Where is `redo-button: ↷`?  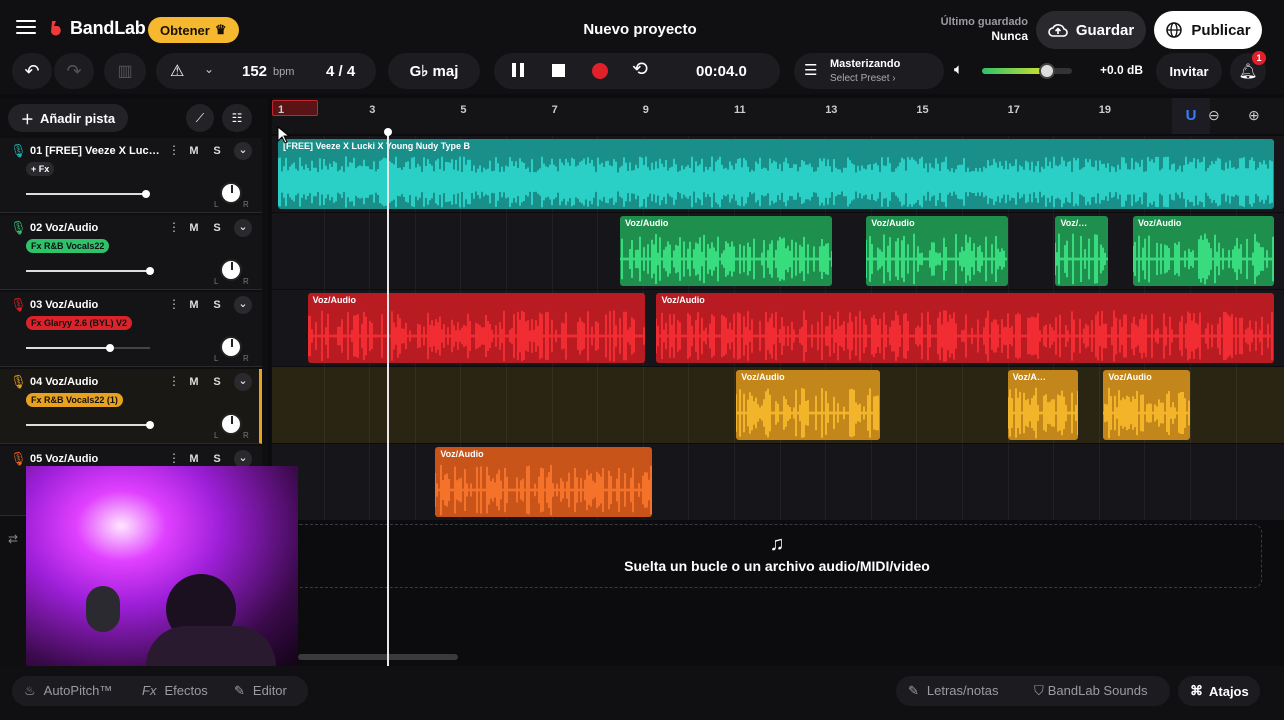 redo-button: ↷ is located at coordinates (74, 71).